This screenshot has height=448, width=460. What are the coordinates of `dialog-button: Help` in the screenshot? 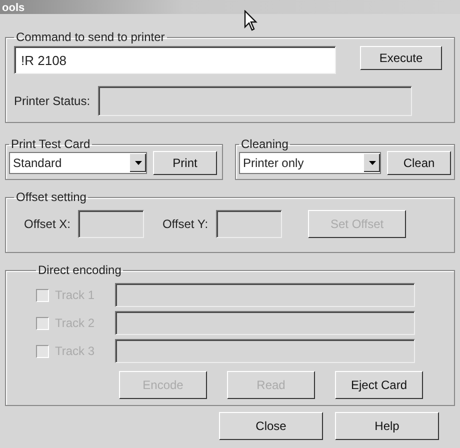 It's located at (387, 426).